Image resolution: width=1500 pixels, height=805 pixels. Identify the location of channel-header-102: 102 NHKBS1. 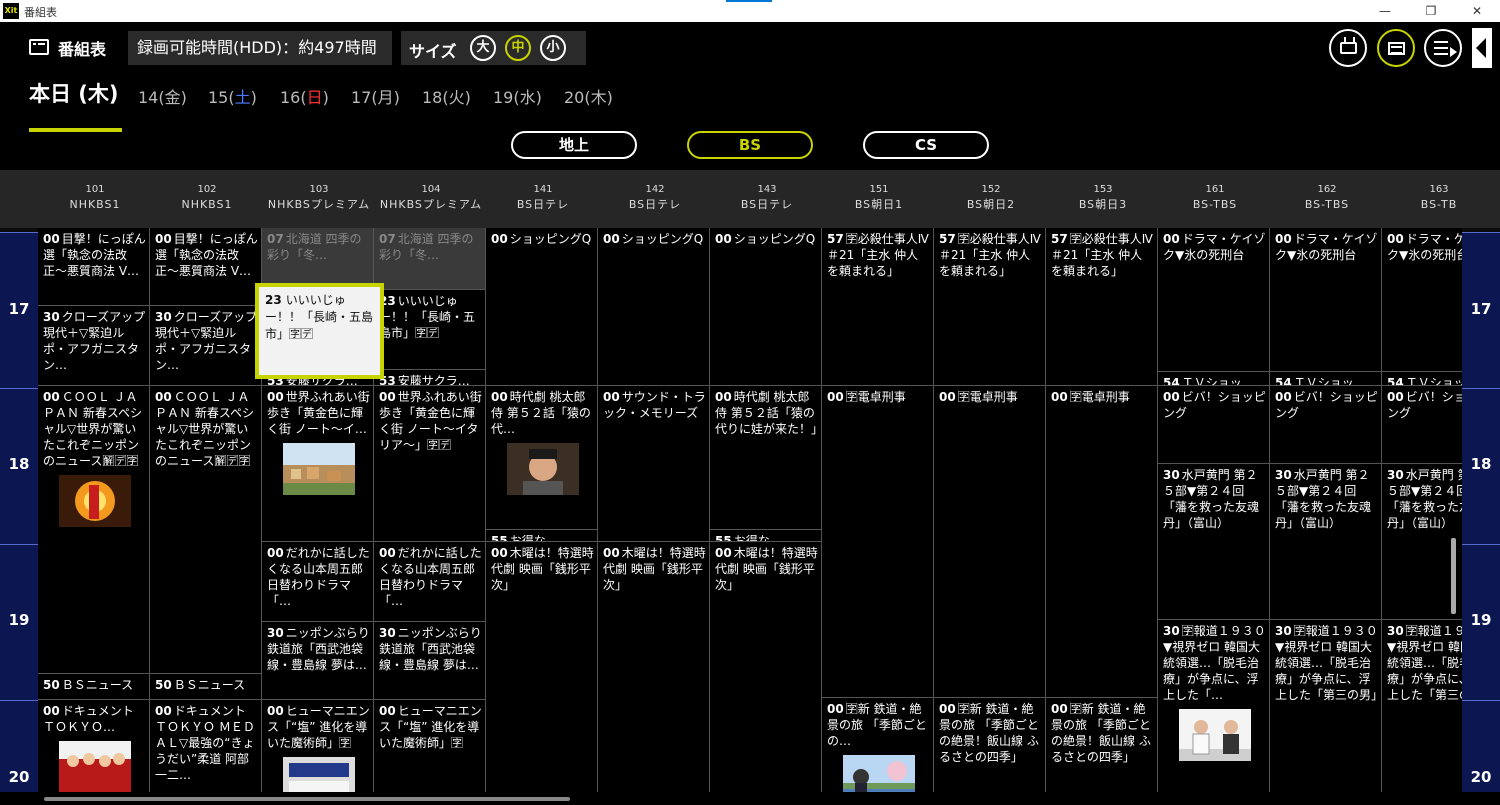
(207, 197).